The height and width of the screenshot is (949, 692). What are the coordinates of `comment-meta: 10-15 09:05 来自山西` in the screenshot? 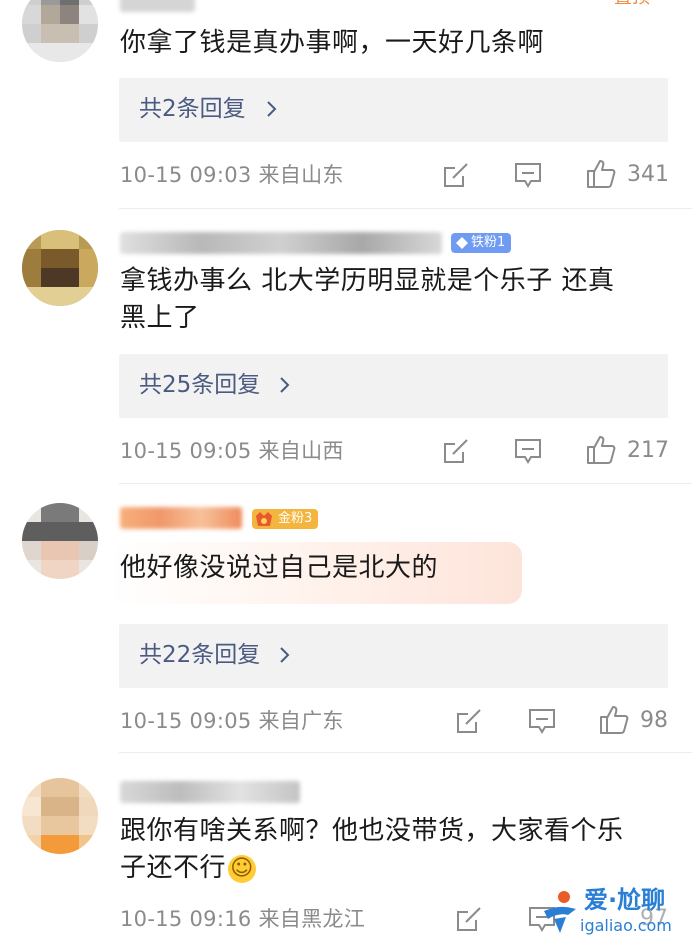 It's located at (232, 451).